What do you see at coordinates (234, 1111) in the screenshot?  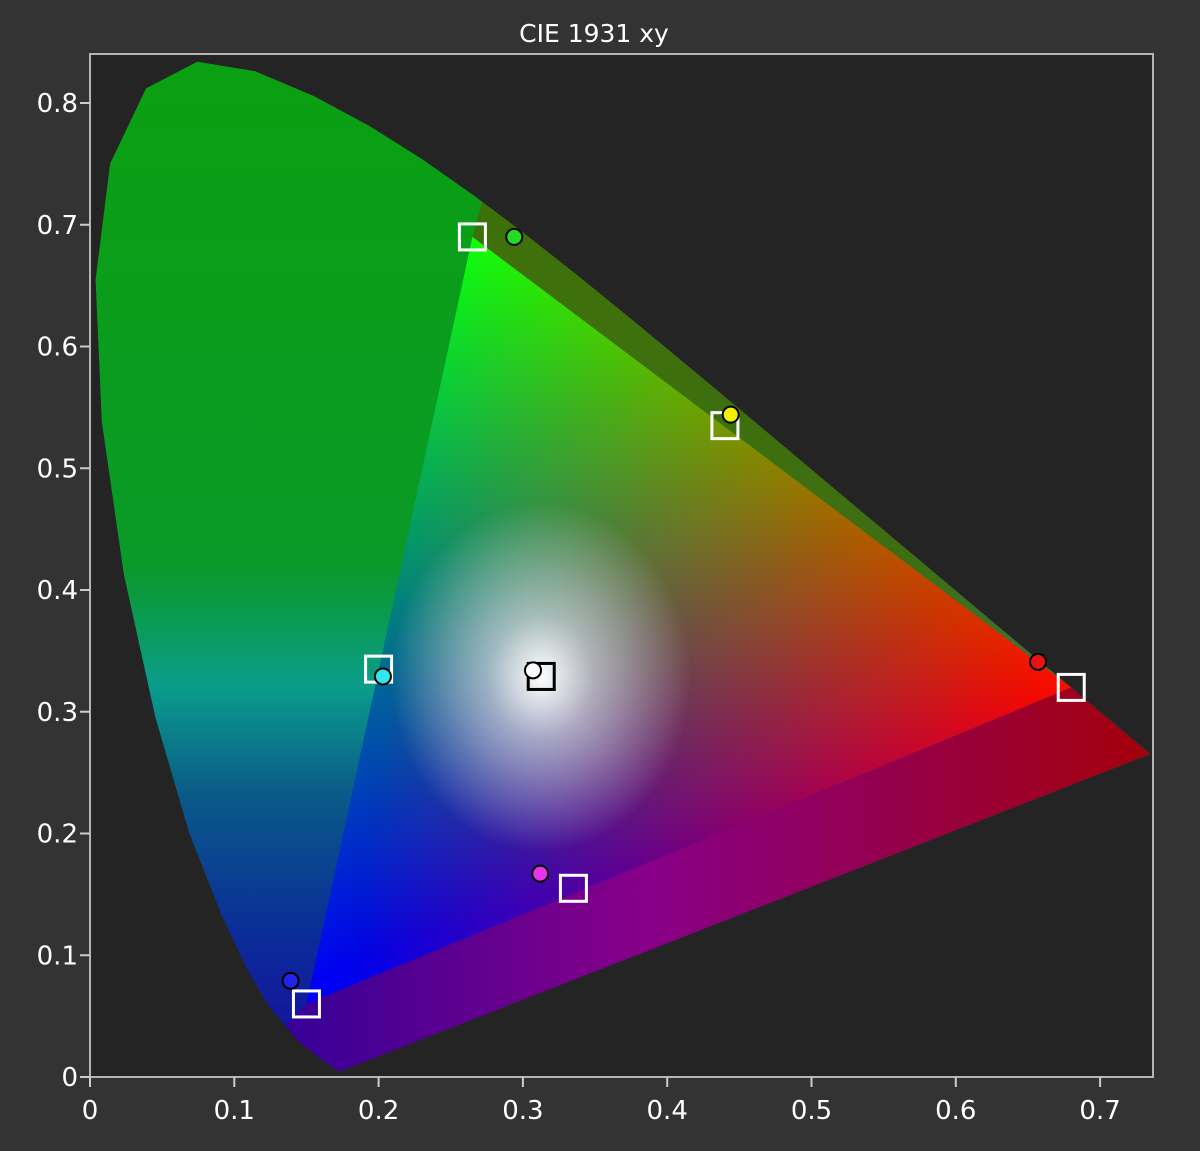 I see `x-tick-label: 0.1` at bounding box center [234, 1111].